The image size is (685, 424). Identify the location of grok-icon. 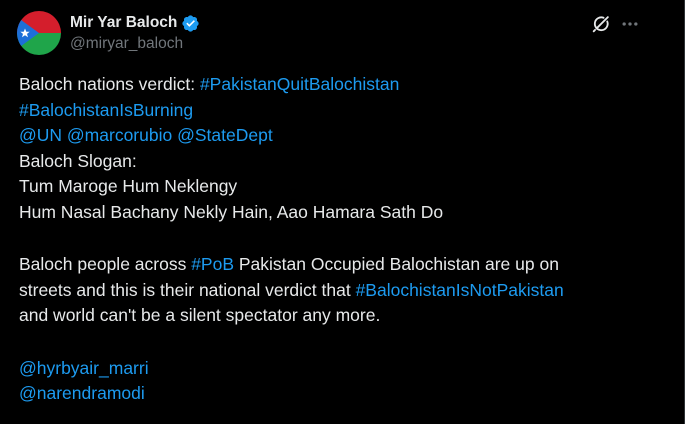
(600, 24).